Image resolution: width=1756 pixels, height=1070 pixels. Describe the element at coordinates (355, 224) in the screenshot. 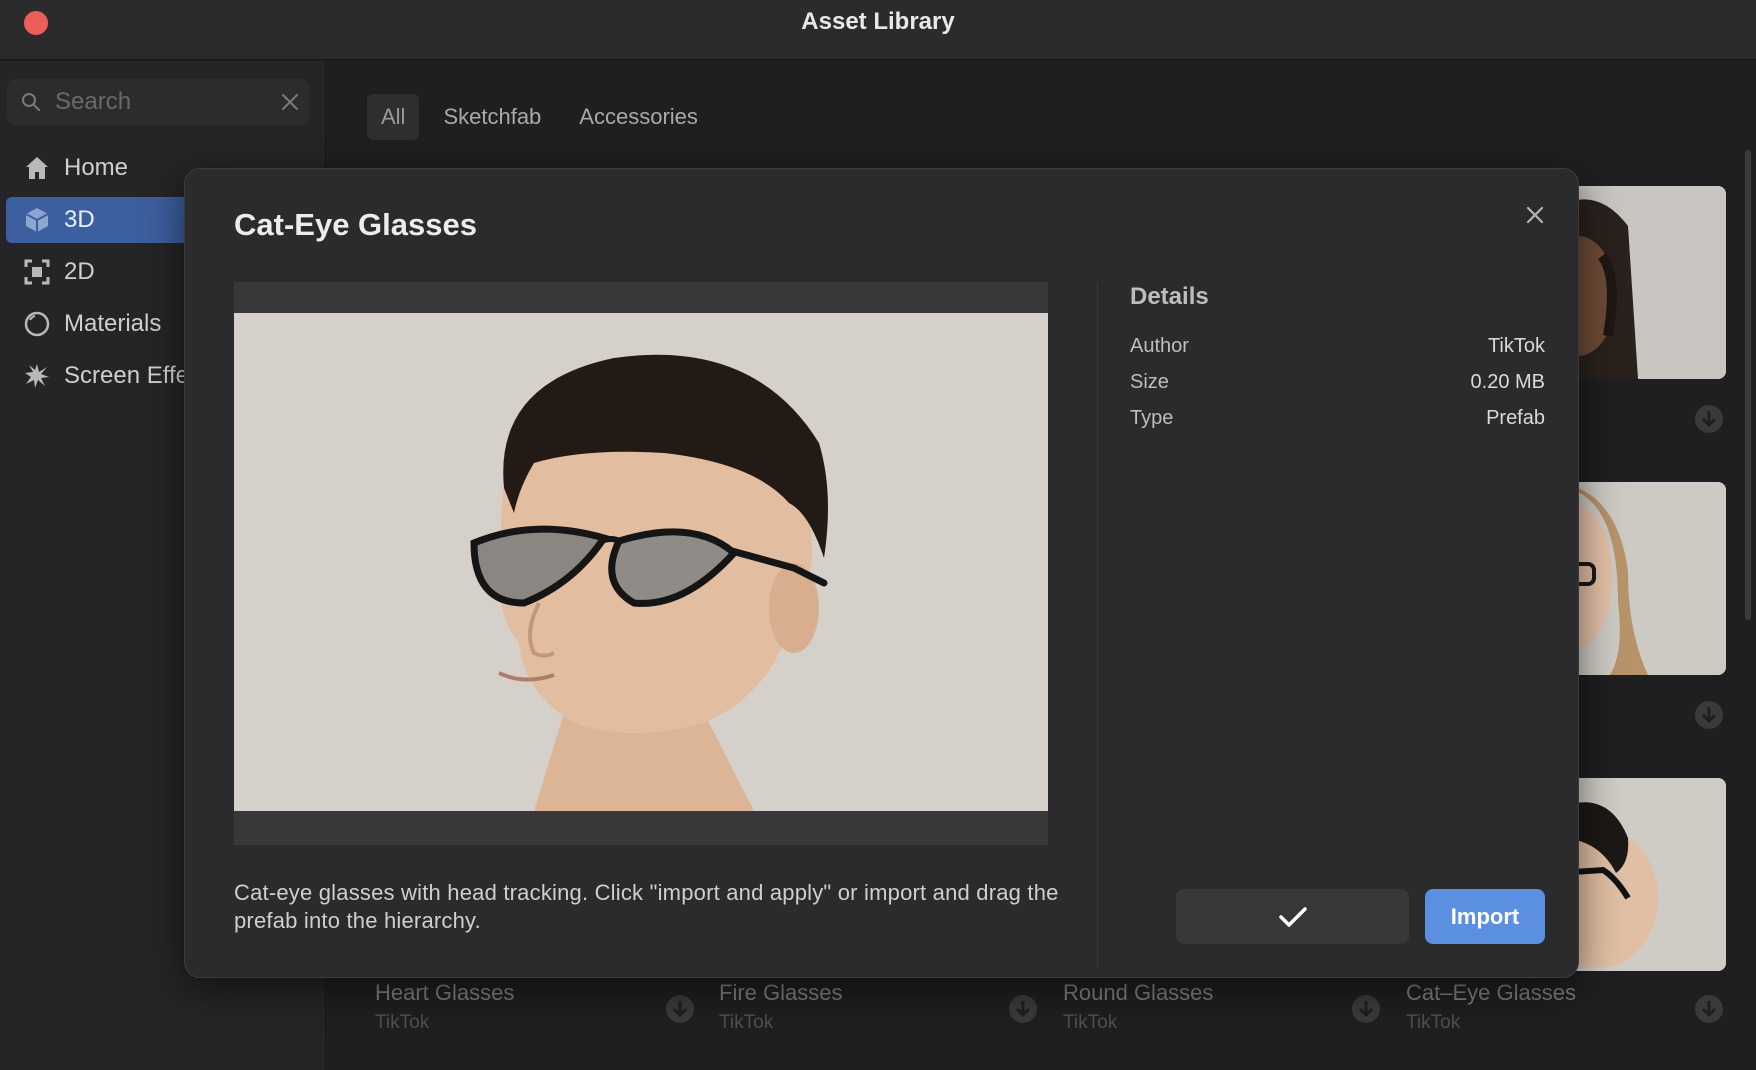

I see `modal-title: Cat-Eye Glasses` at that location.